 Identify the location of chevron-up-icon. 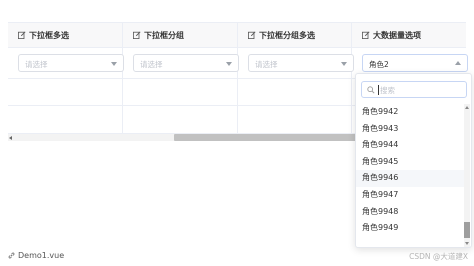
(458, 63).